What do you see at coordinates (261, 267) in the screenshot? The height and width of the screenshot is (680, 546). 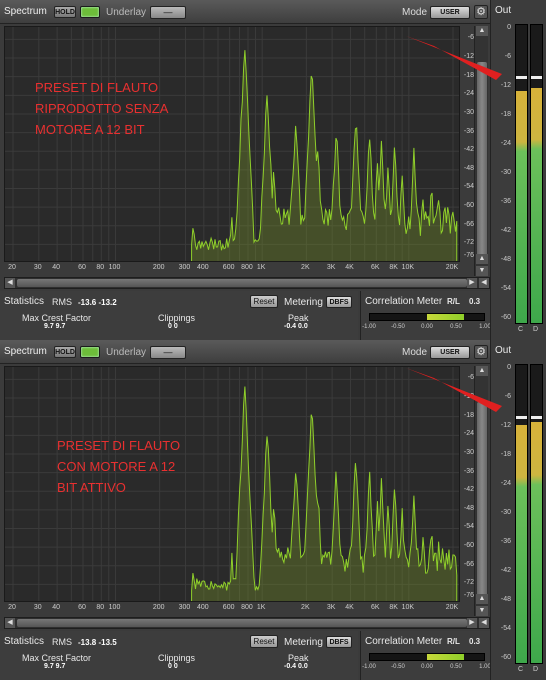 I see `frequency-tick-label: 1K` at bounding box center [261, 267].